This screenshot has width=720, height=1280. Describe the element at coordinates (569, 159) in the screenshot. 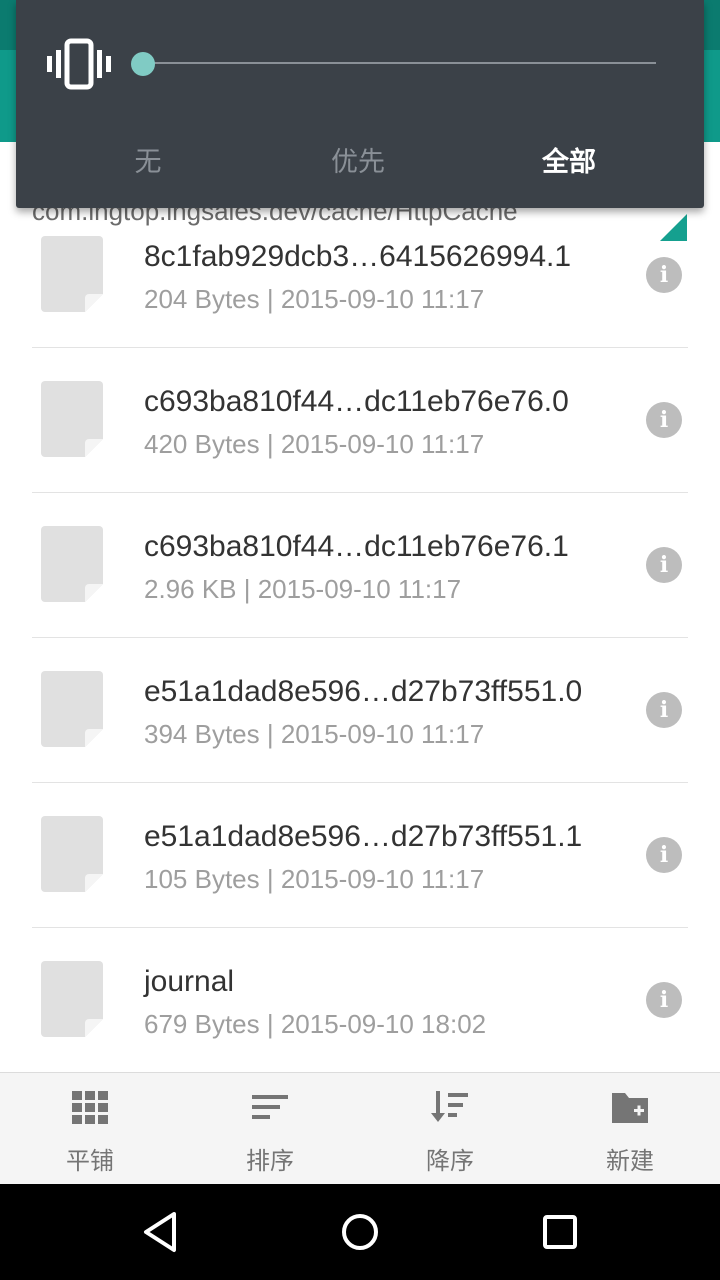

I see `mode-all-tab: 全部` at that location.